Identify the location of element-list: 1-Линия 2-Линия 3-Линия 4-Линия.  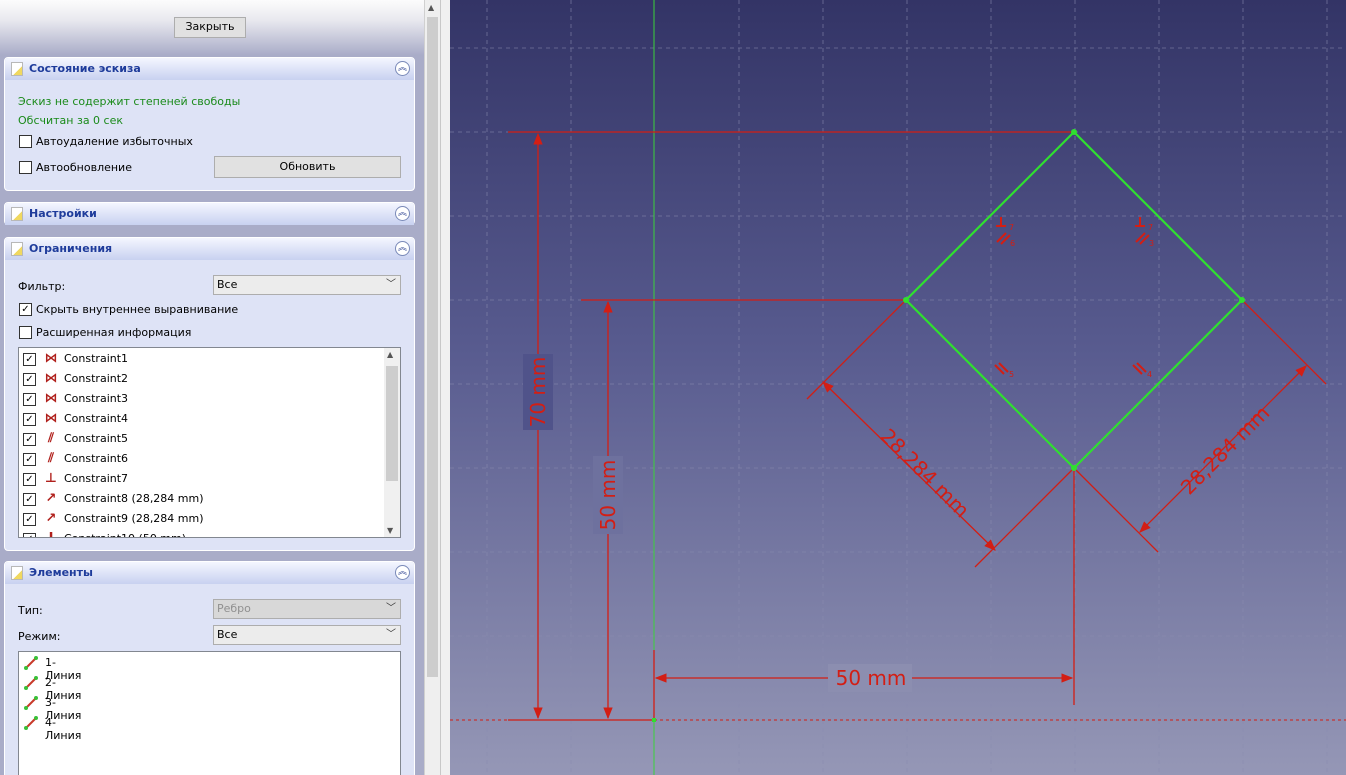
(209, 713).